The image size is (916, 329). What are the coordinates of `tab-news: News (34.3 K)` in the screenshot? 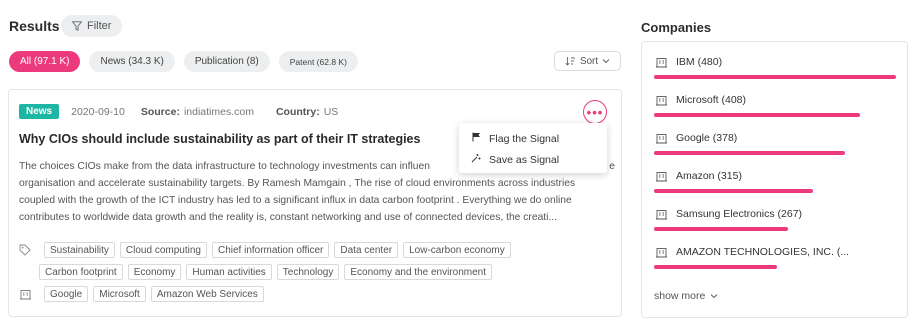 It's located at (132, 61).